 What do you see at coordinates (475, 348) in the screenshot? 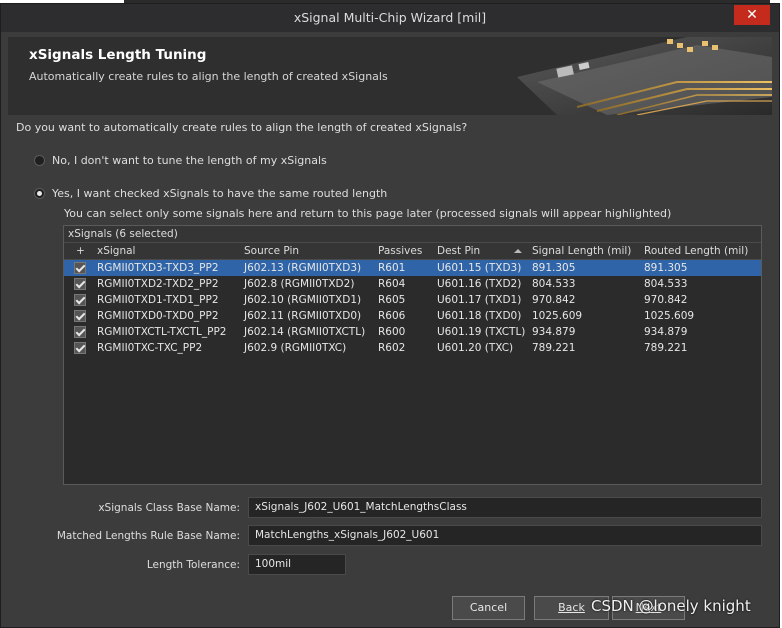
I see `cell-dest-pin: U601.20 (TXC)` at bounding box center [475, 348].